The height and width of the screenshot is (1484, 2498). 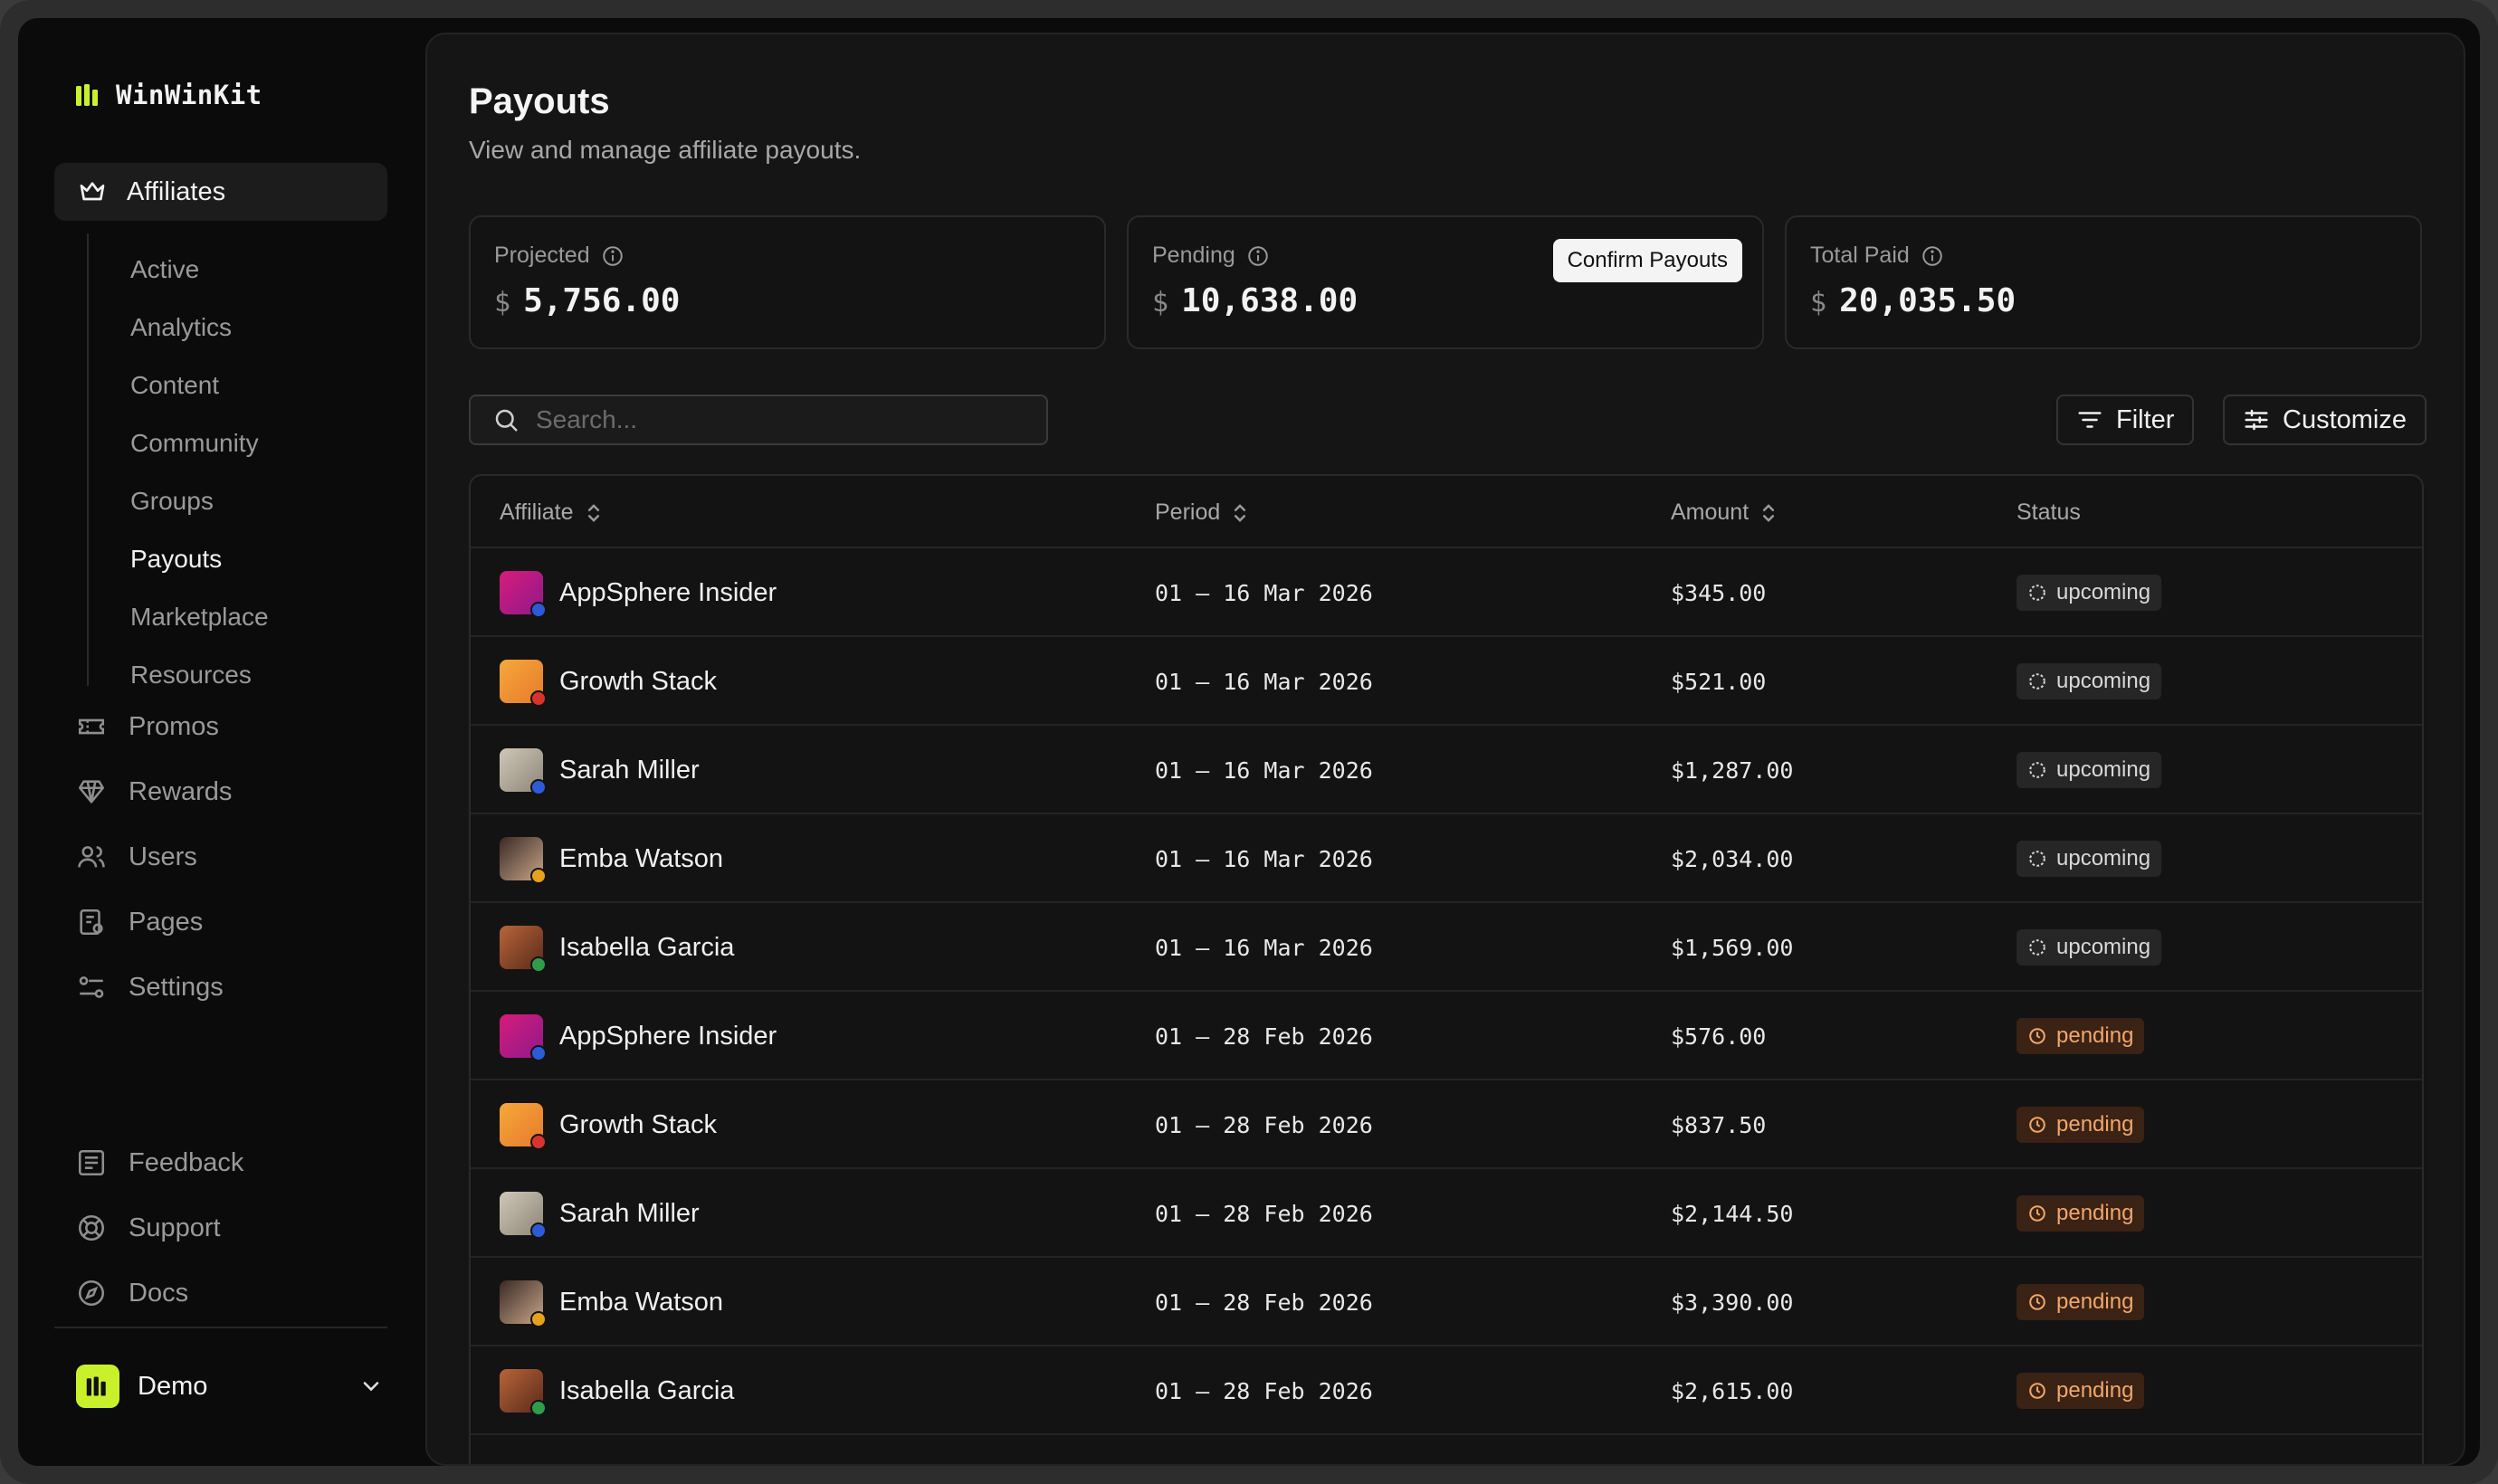 What do you see at coordinates (551, 512) in the screenshot?
I see `column-header-affiliate: Affiliate` at bounding box center [551, 512].